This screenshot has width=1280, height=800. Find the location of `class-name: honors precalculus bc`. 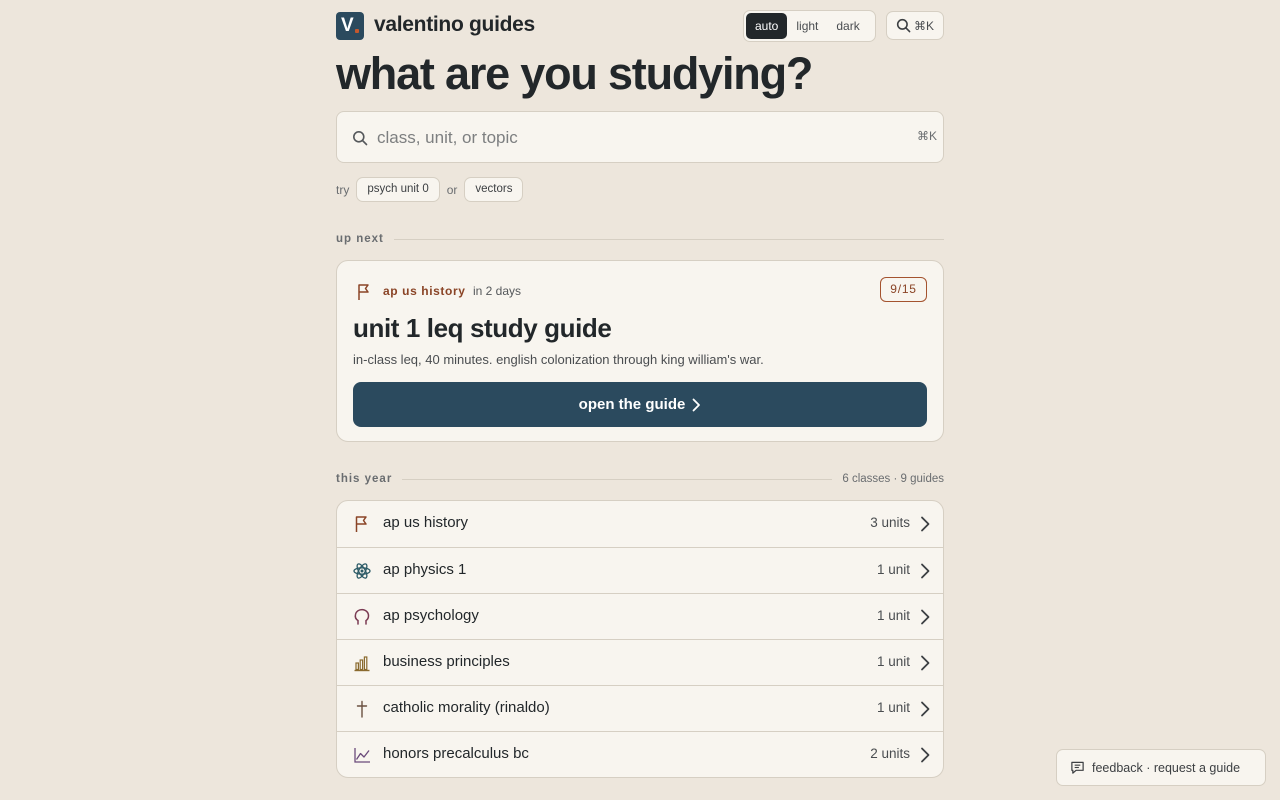

class-name: honors precalculus bc is located at coordinates (456, 753).